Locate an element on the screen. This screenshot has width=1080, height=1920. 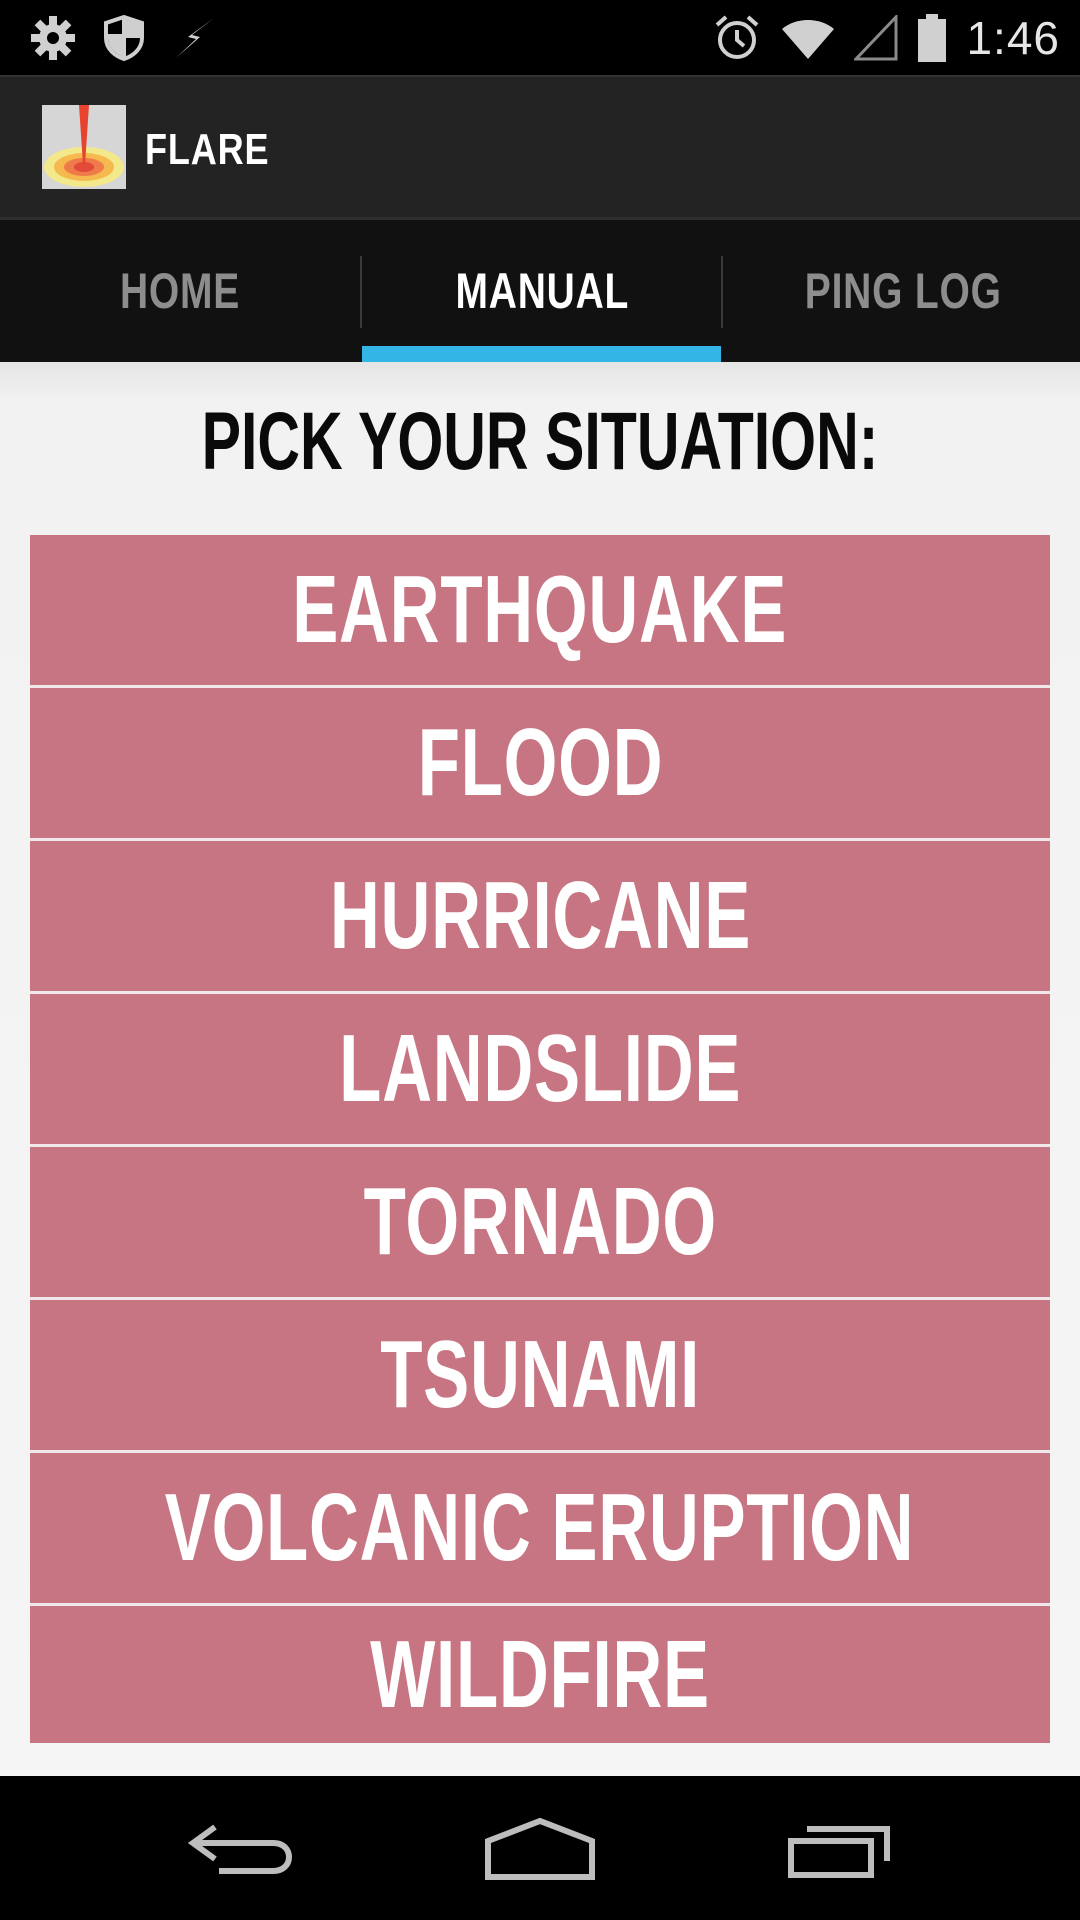
back-icon is located at coordinates (240, 1849).